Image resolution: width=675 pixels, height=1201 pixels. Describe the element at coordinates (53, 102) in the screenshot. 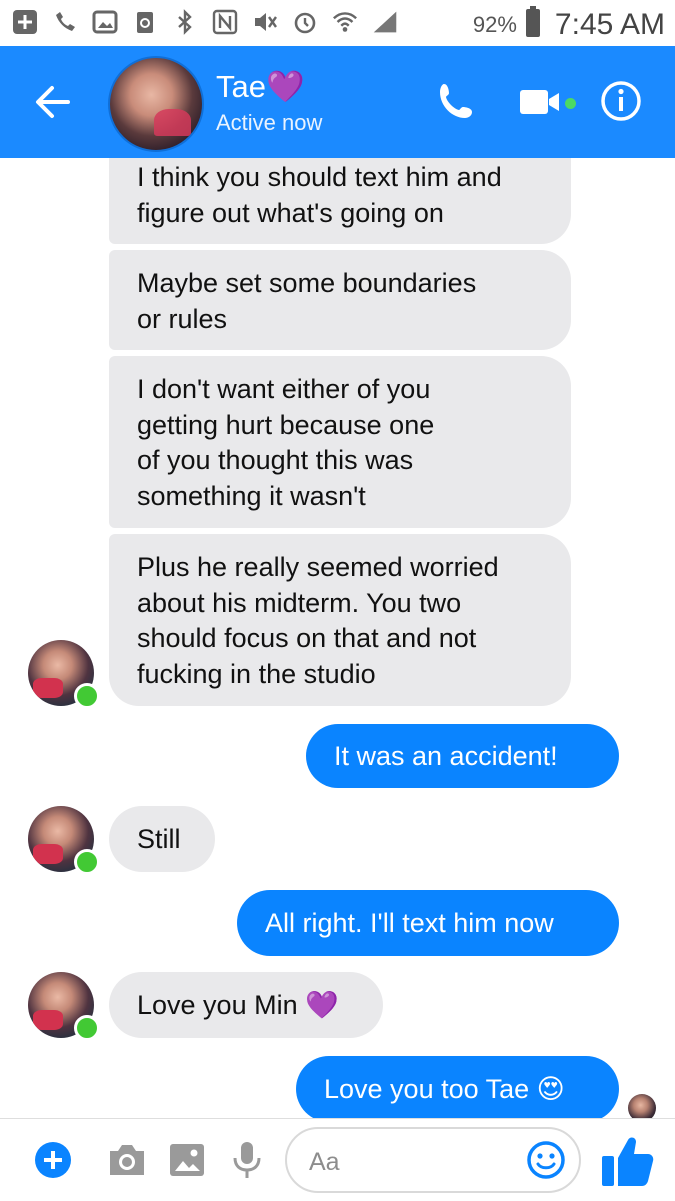

I see `back-button` at that location.